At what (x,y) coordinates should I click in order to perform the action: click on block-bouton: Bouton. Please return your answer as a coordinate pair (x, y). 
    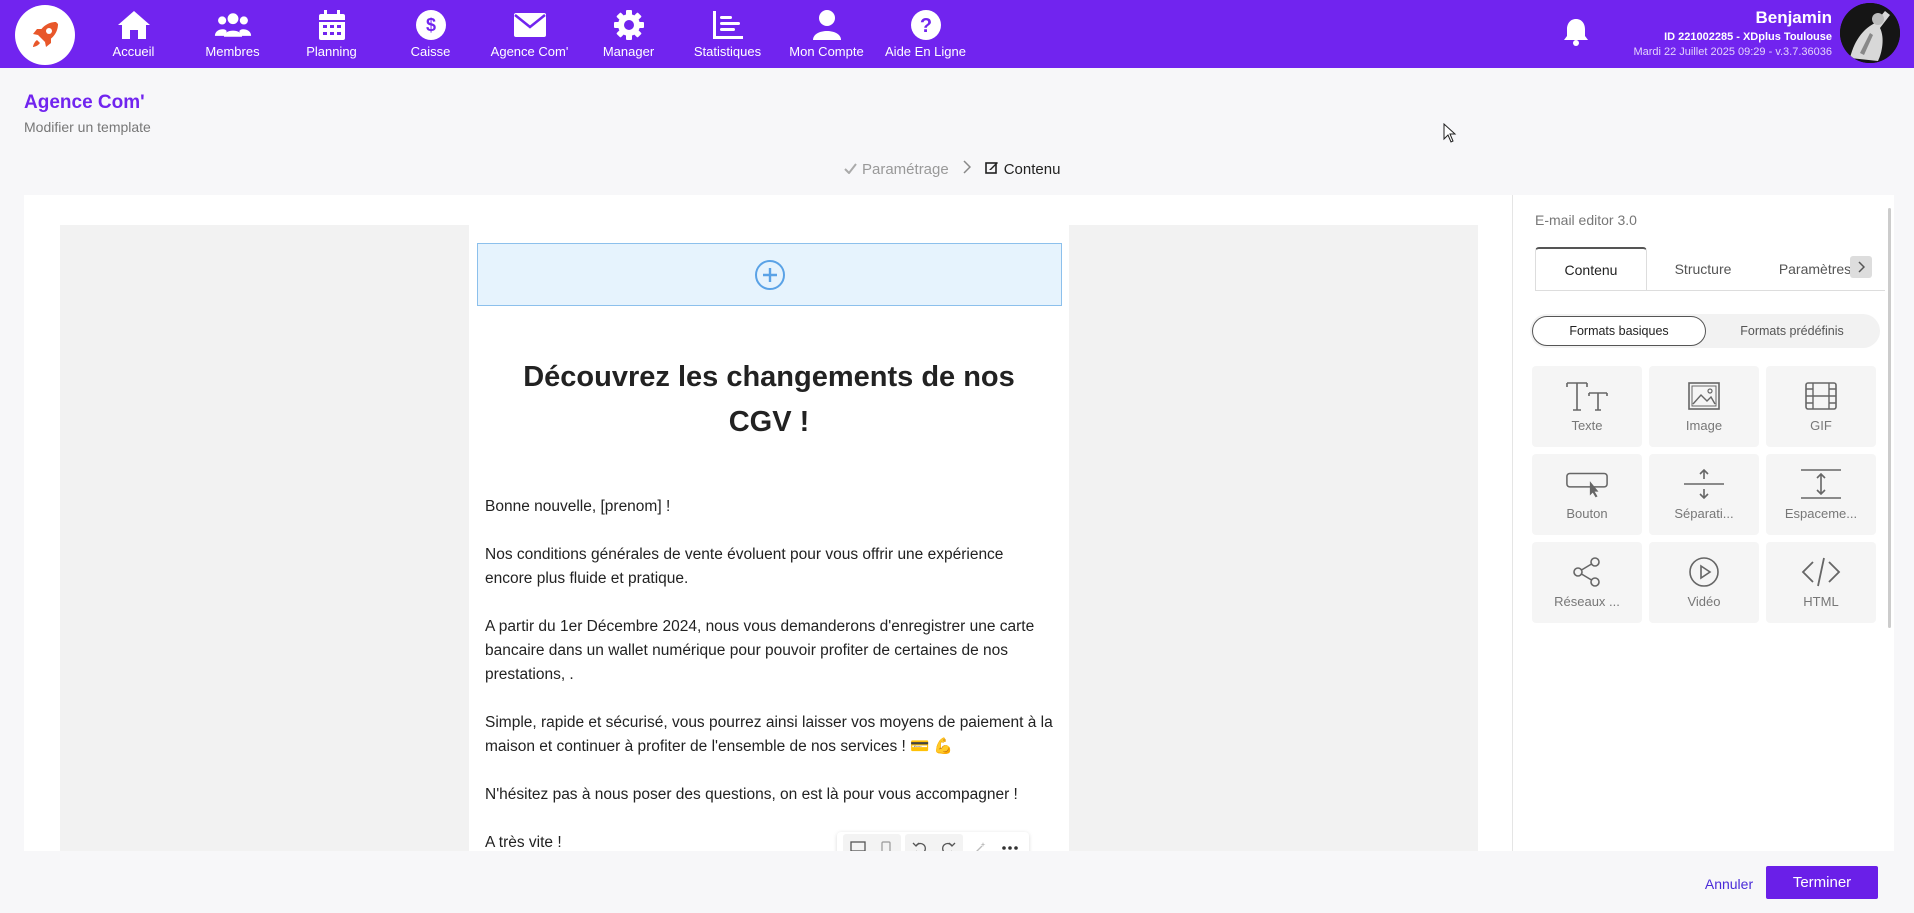
    Looking at the image, I should click on (1587, 494).